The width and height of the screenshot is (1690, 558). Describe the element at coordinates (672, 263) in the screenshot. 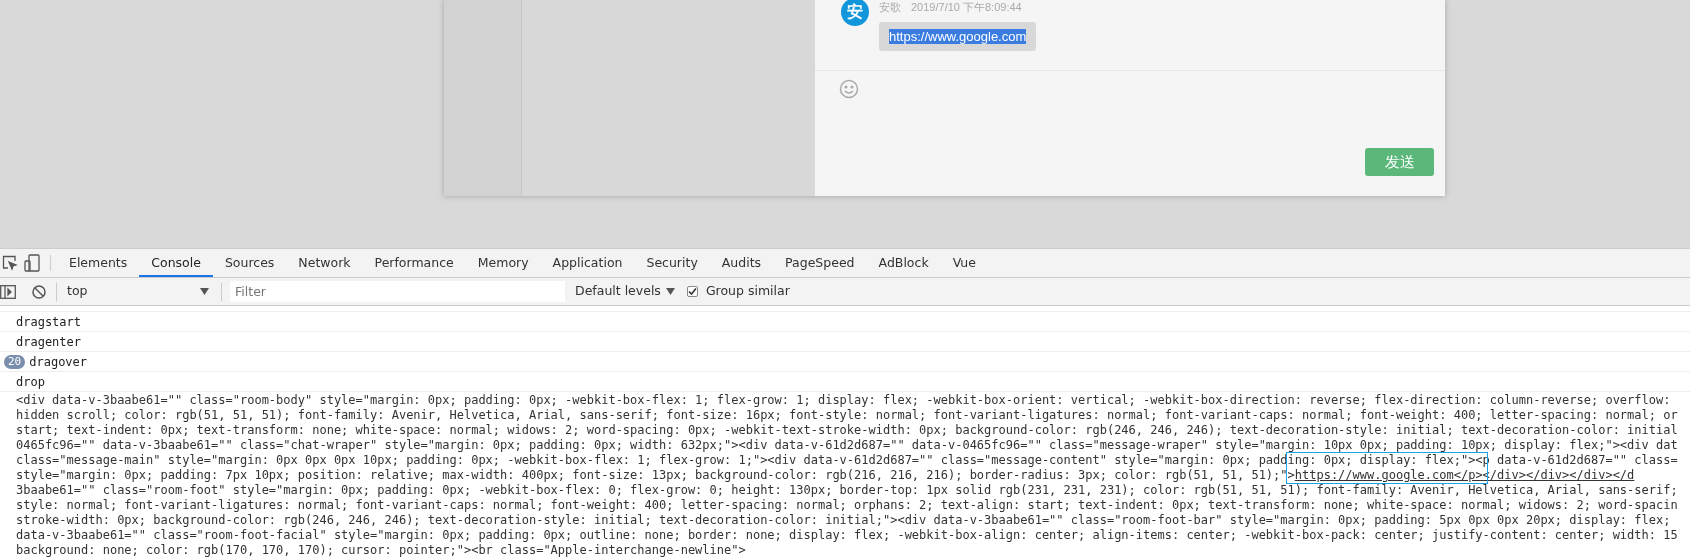

I see `devtools-tab: Security` at that location.